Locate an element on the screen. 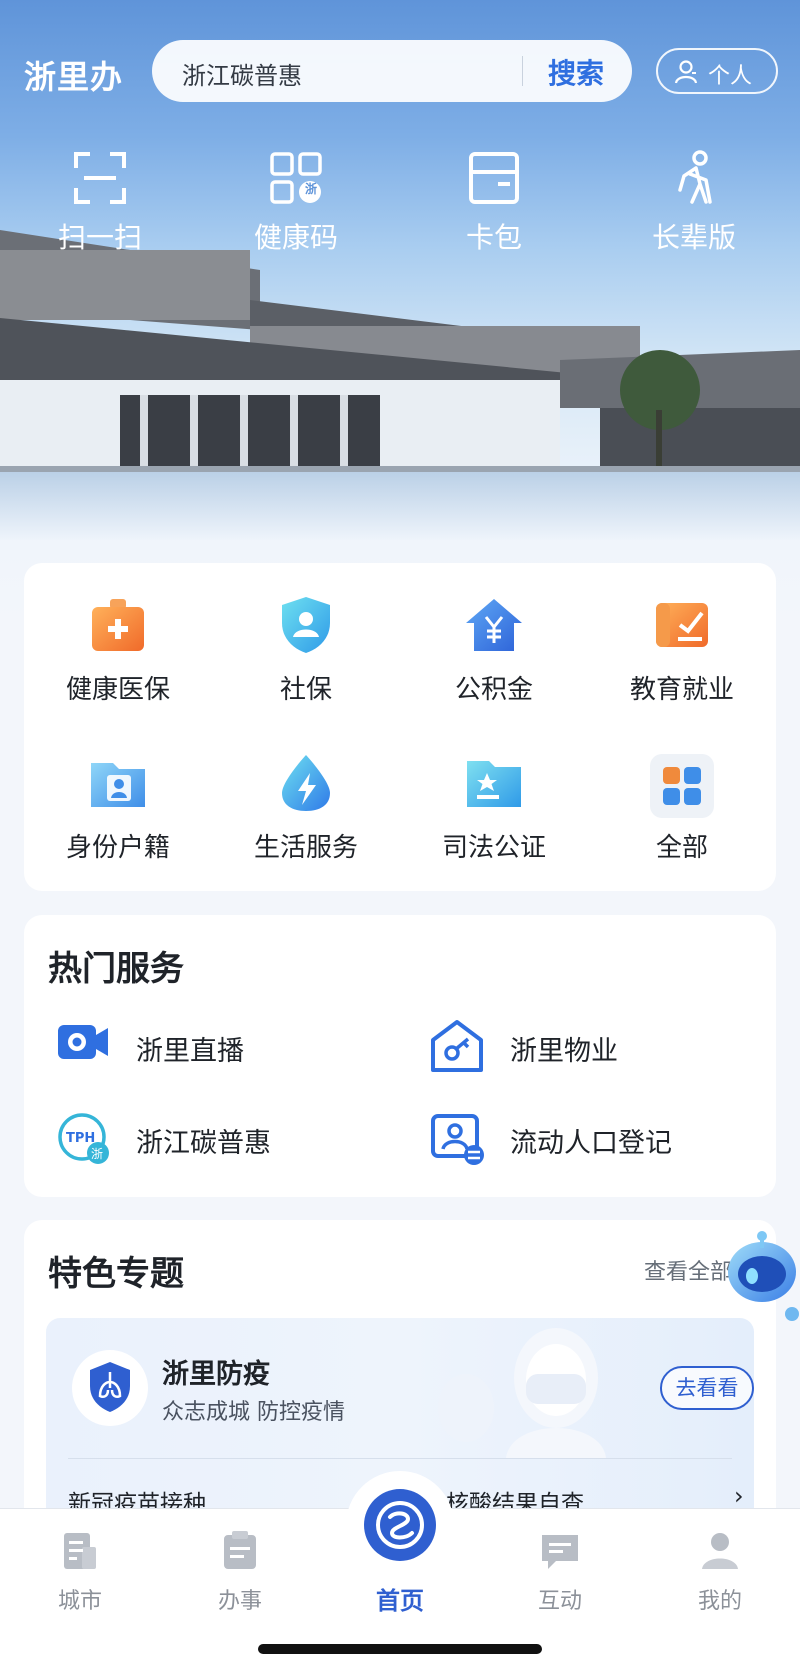 The width and height of the screenshot is (800, 1667). tph-icon-text: TPH is located at coordinates (80, 1138).